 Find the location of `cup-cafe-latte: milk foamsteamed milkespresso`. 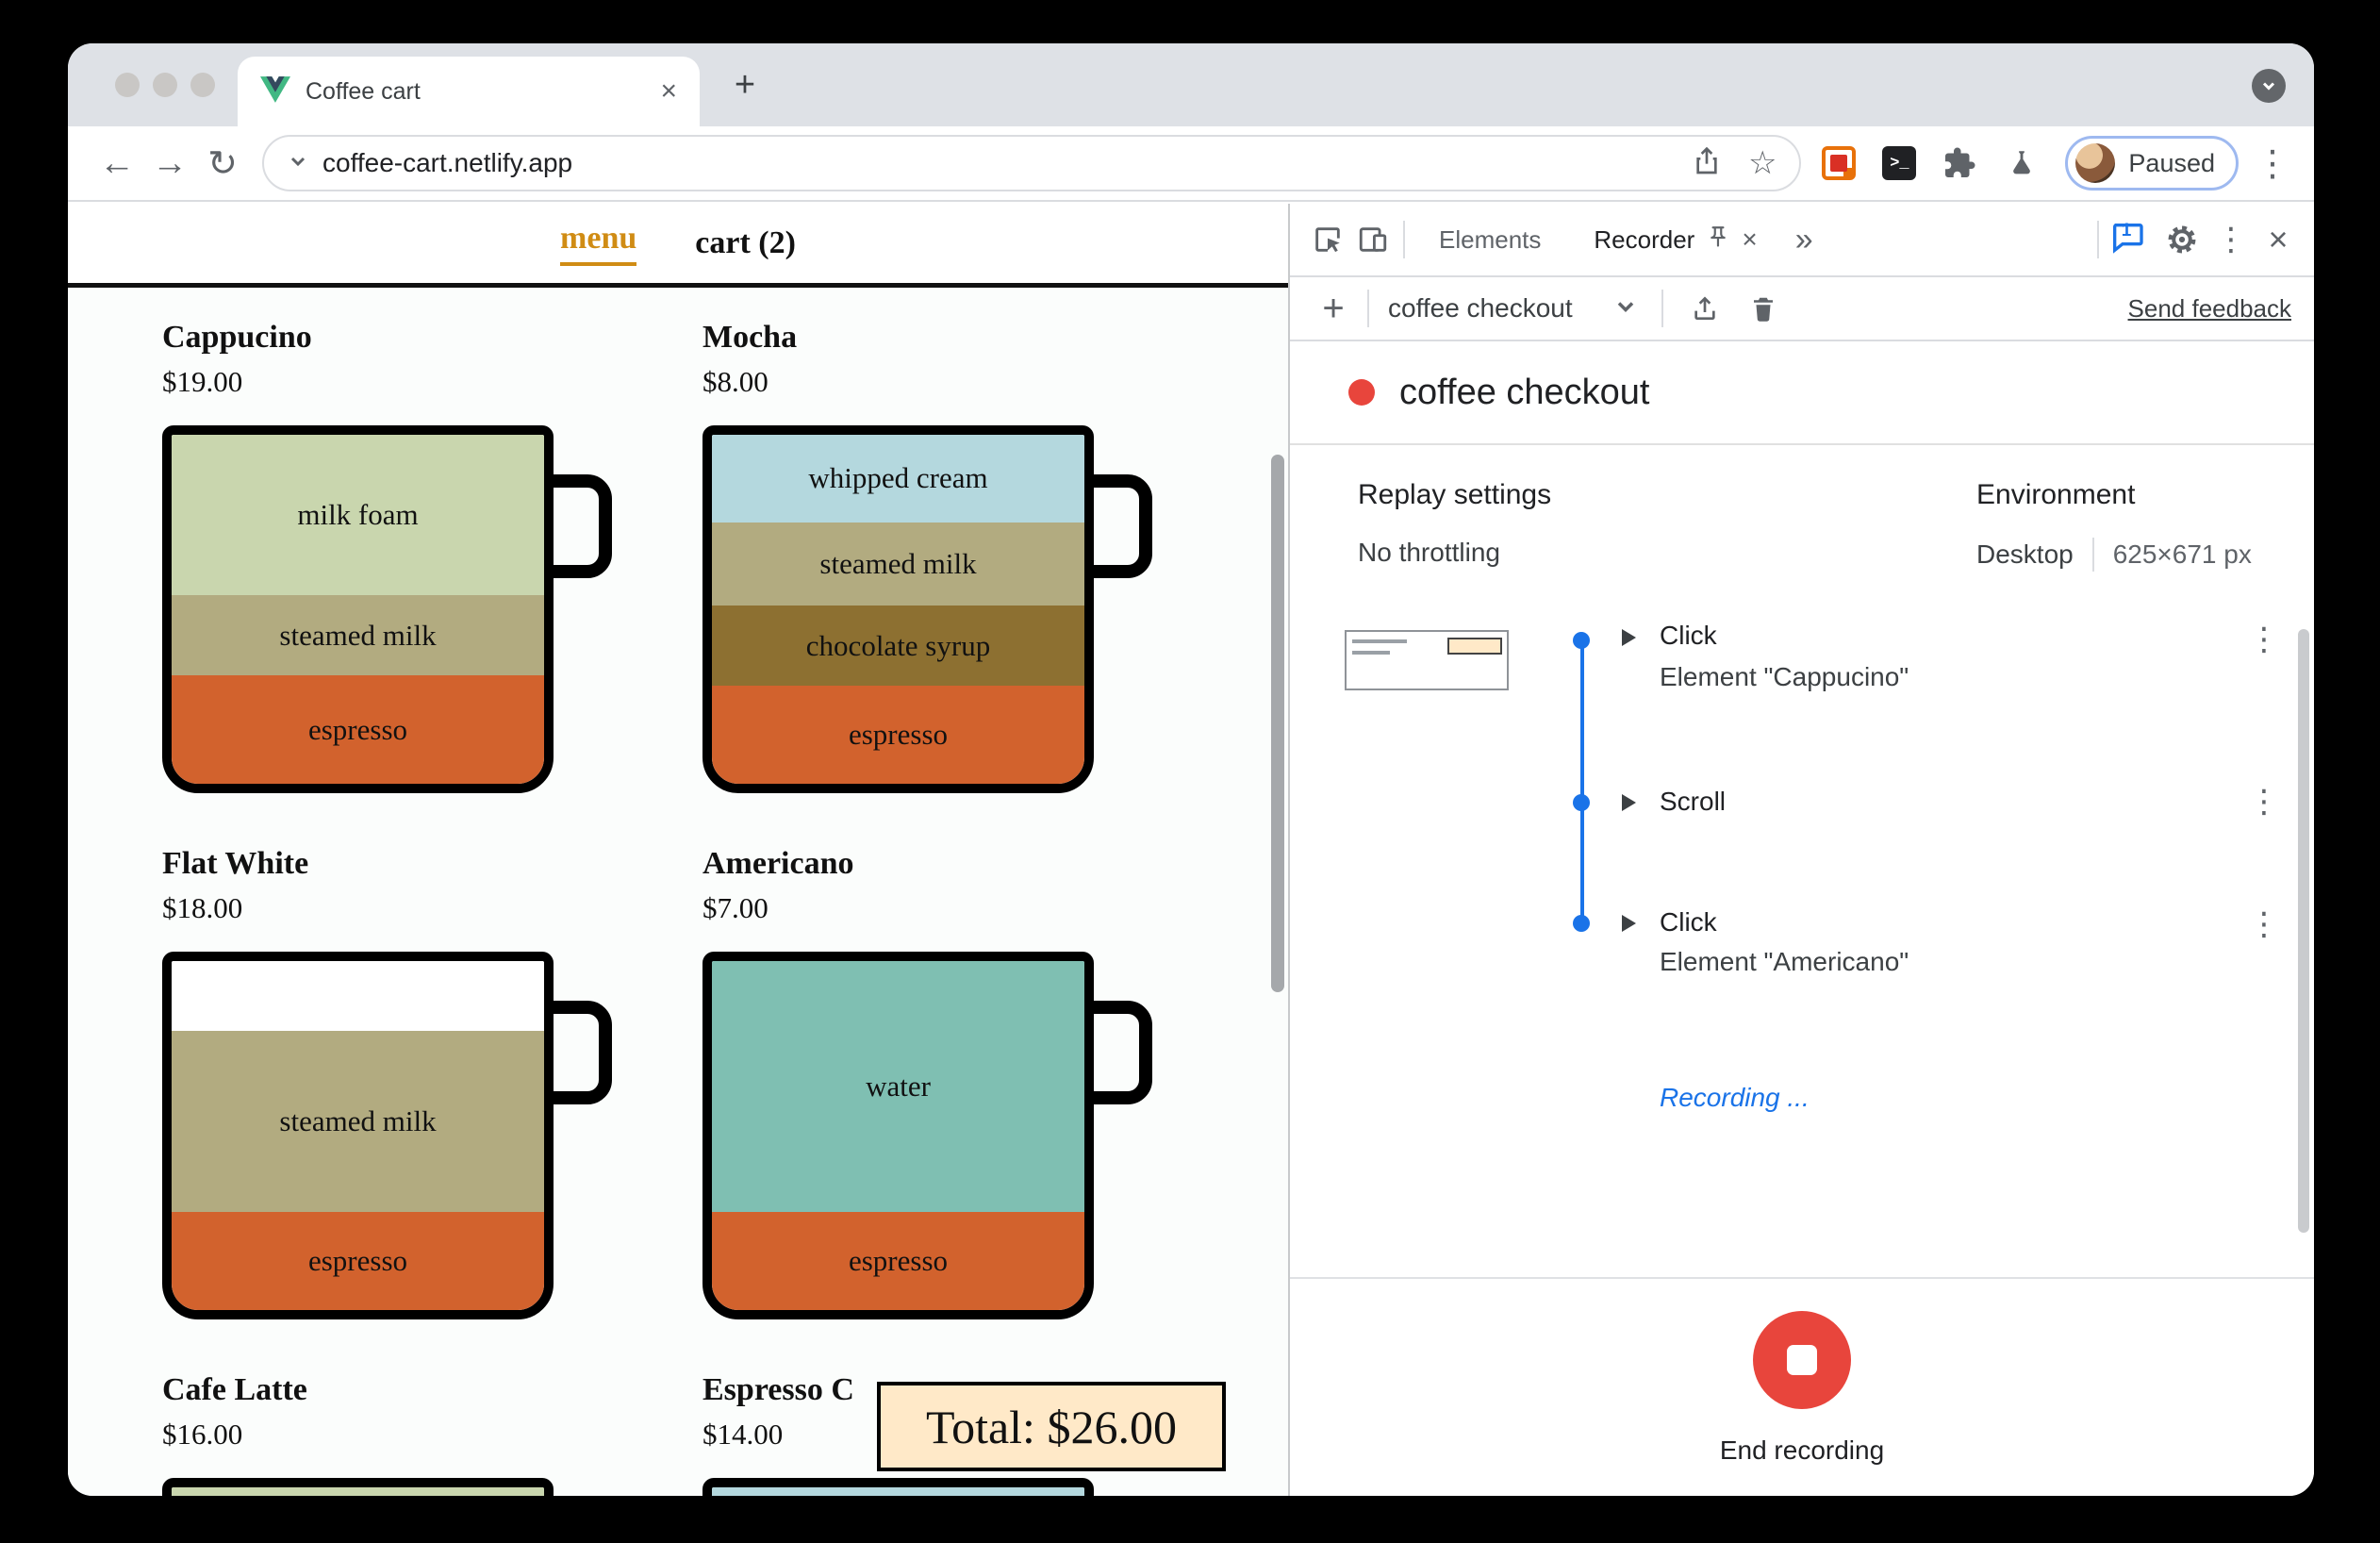

cup-cafe-latte: milk foamsteamed milkespresso is located at coordinates (358, 1487).